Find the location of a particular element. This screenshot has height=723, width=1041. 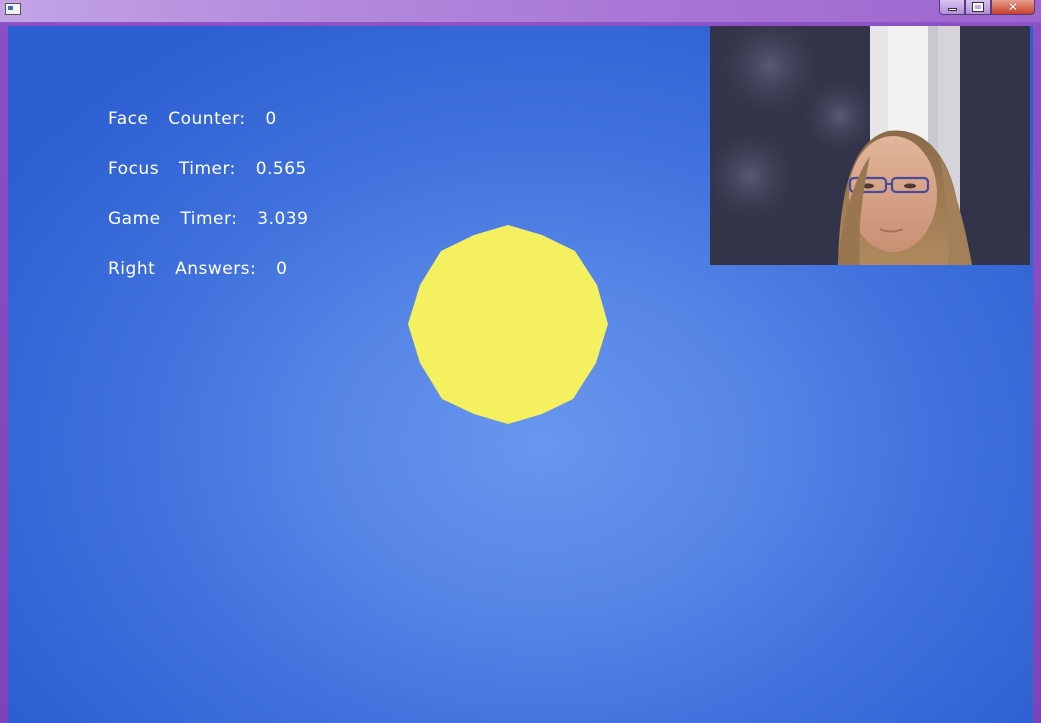

game-timer-label: Game Timer: 3.039 is located at coordinates (208, 219).